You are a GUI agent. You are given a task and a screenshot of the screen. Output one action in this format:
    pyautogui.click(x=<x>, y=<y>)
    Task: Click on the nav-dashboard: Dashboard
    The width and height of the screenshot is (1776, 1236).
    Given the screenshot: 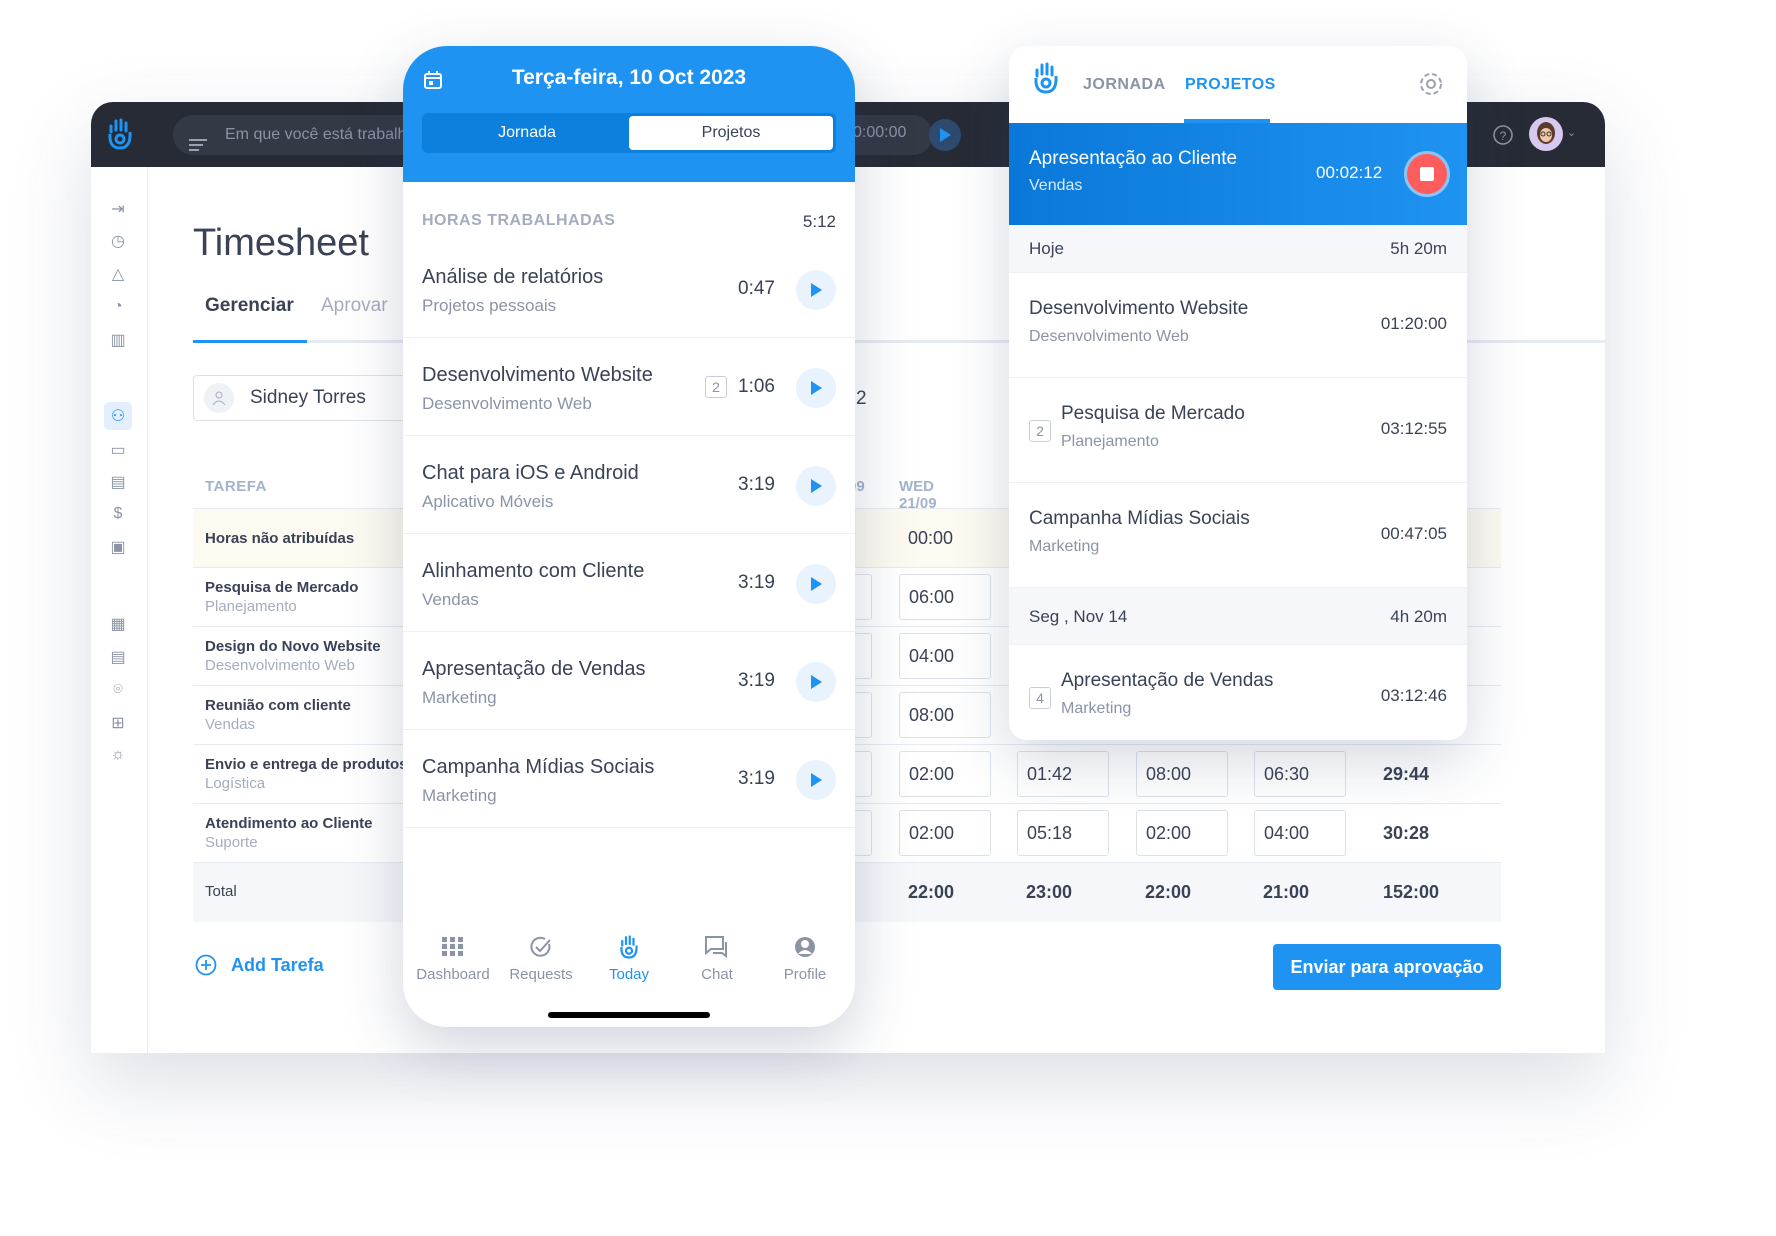 What is the action you would take?
    pyautogui.click(x=453, y=958)
    